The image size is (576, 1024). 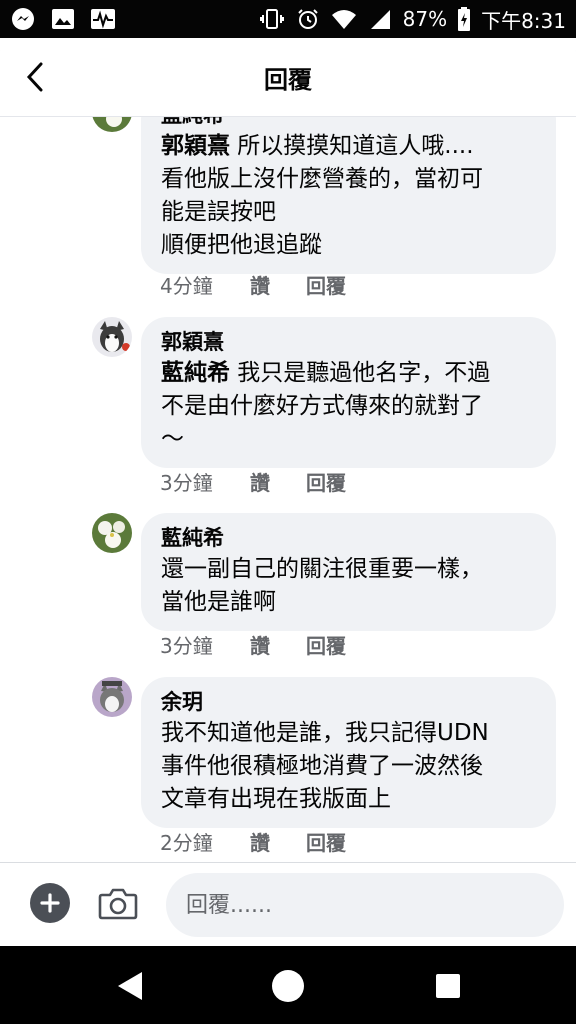 I want to click on nav-home-button, so click(x=288, y=986).